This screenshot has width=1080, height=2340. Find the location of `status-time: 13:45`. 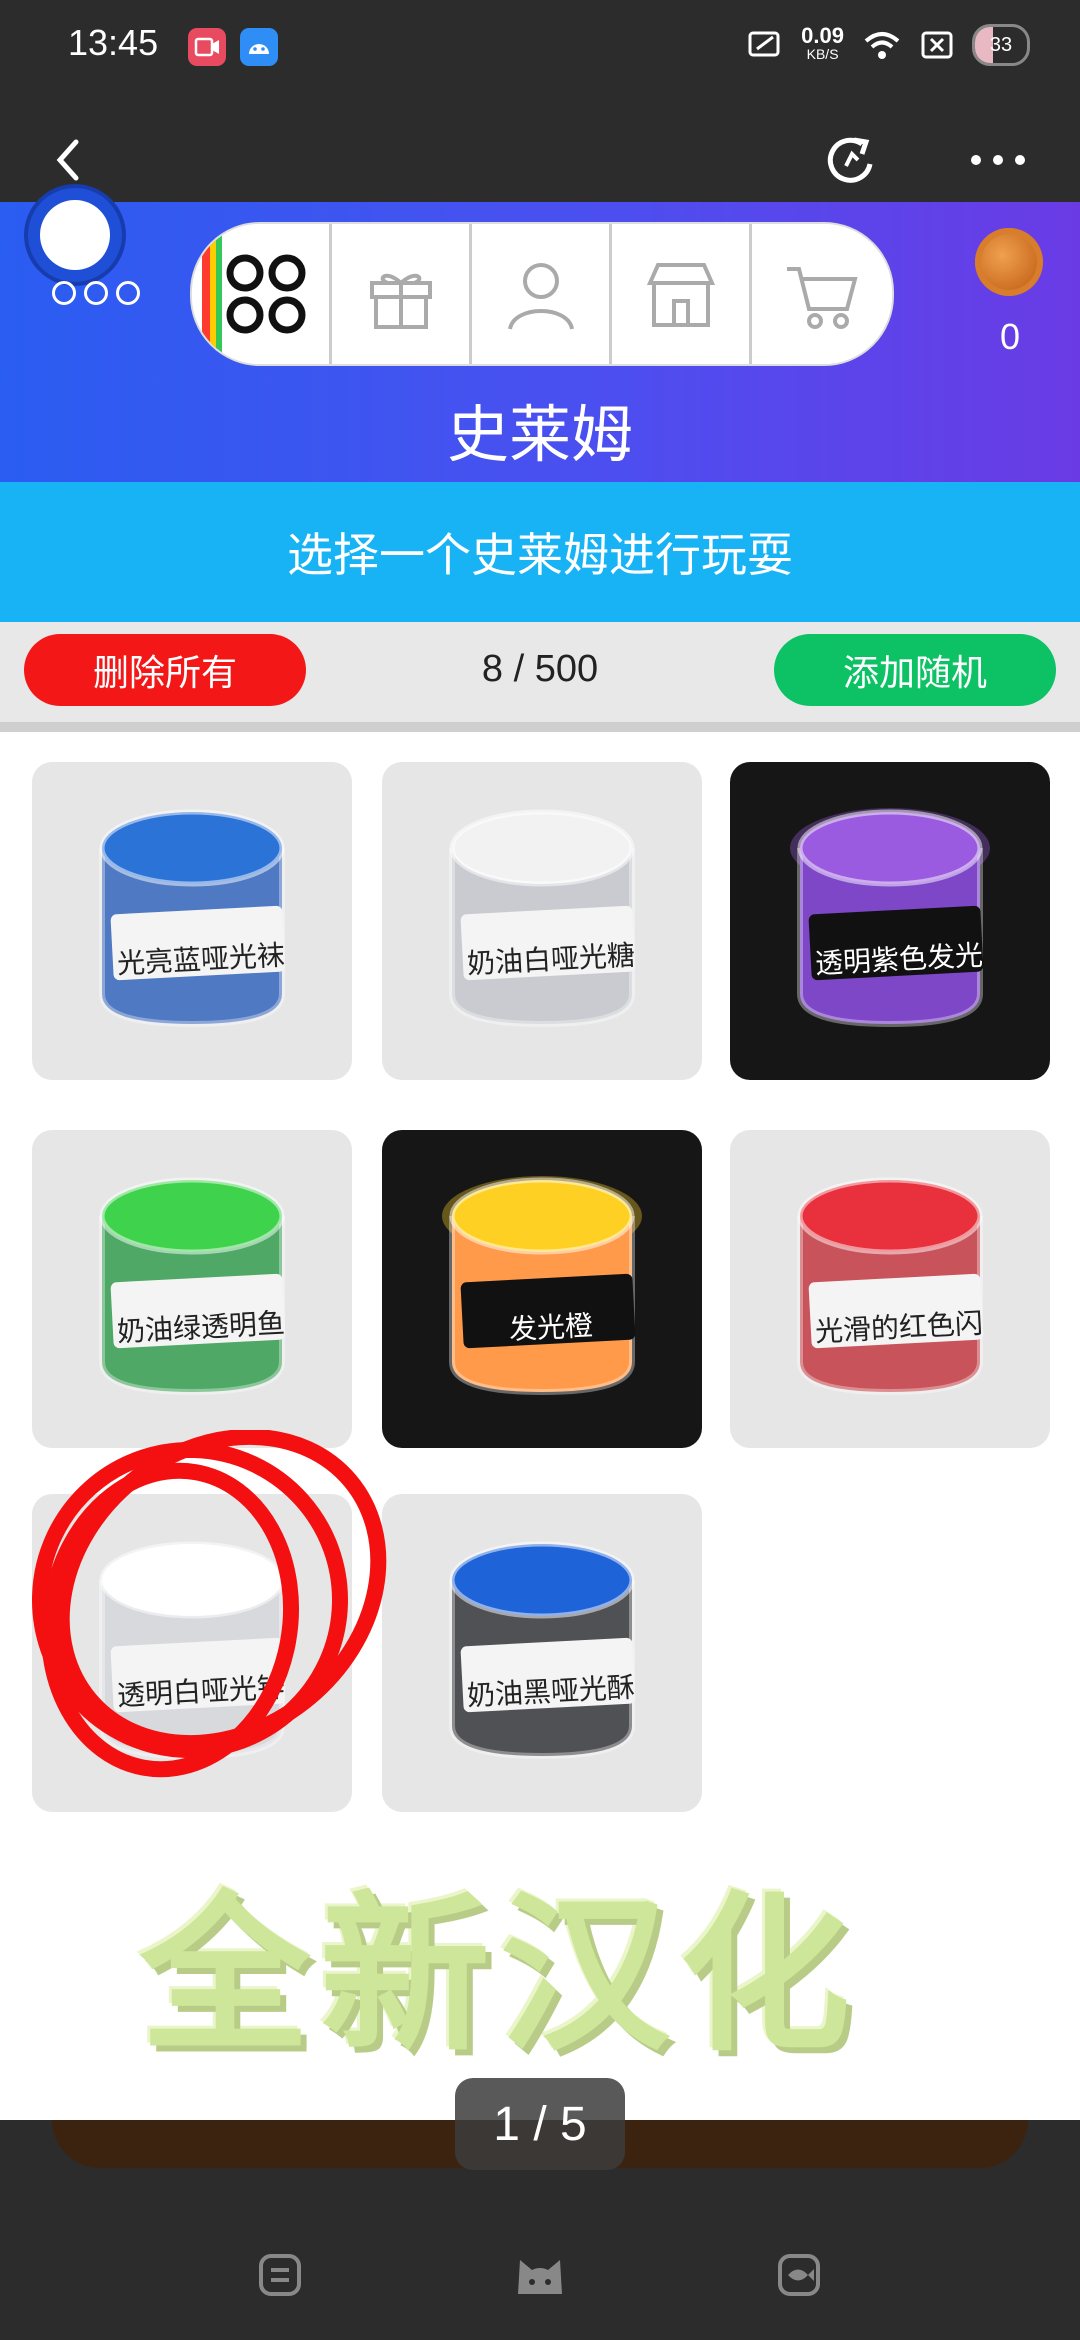

status-time: 13:45 is located at coordinates (113, 42).